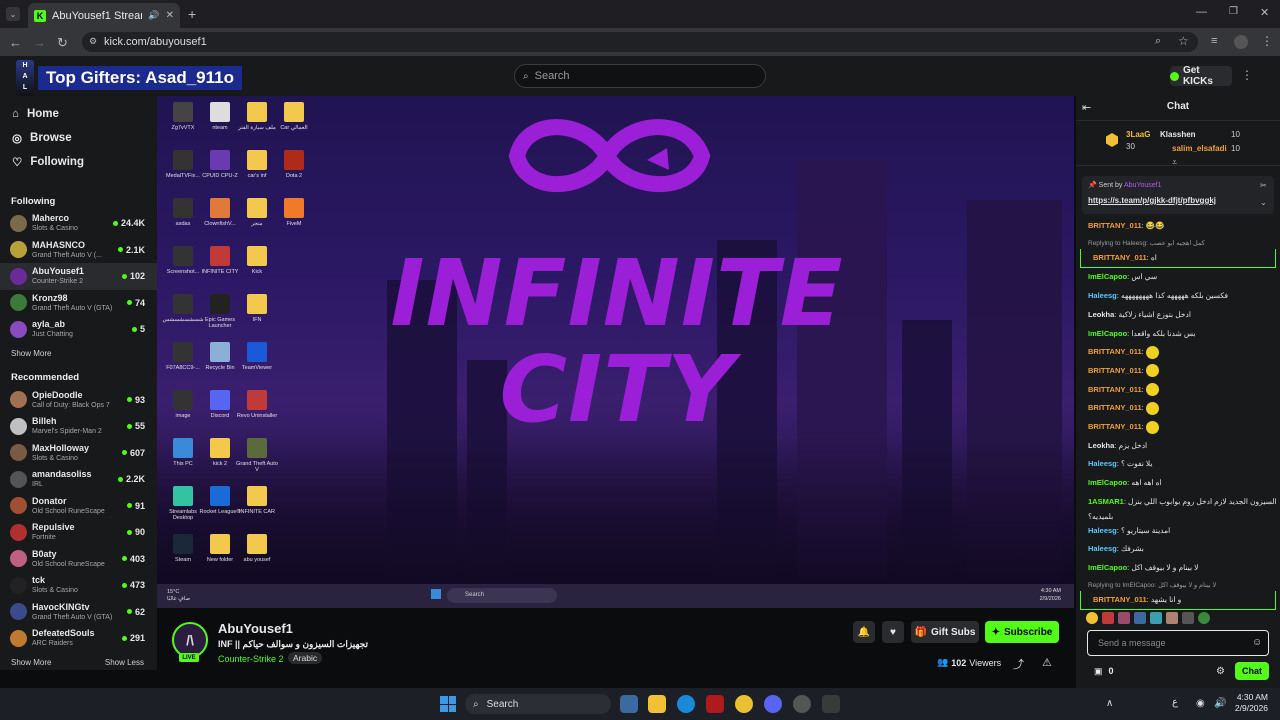  Describe the element at coordinates (192, 14) in the screenshot. I see `new-tab-icon: +` at that location.